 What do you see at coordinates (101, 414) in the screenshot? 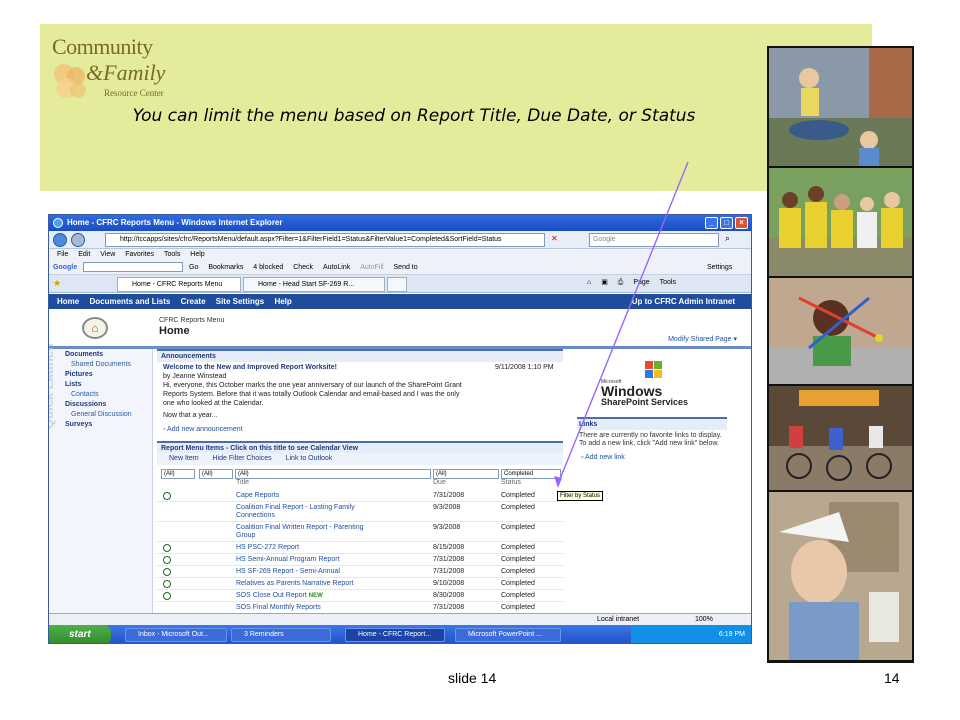
I see `ql-general-discussion: General Discussion` at bounding box center [101, 414].